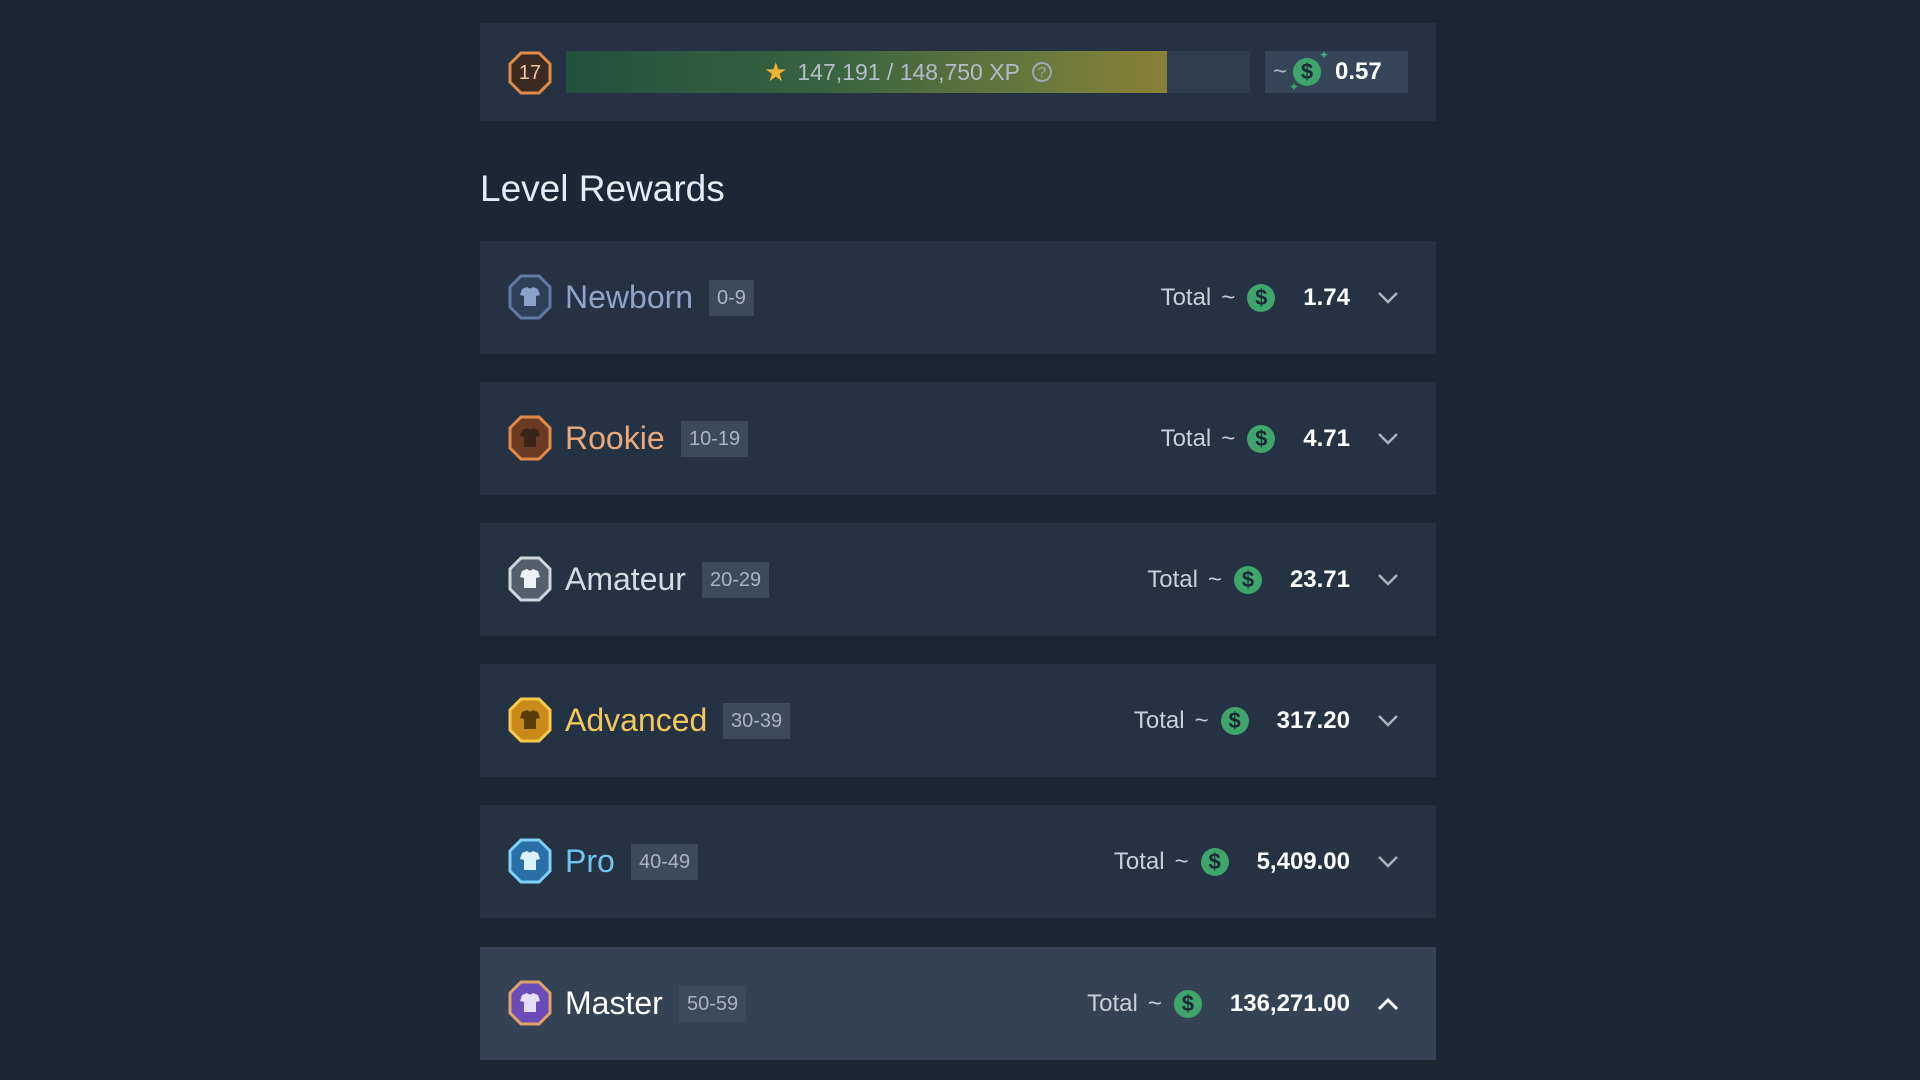 This screenshot has width=1920, height=1080. What do you see at coordinates (713, 1003) in the screenshot?
I see `tier-range-badge: 50-59` at bounding box center [713, 1003].